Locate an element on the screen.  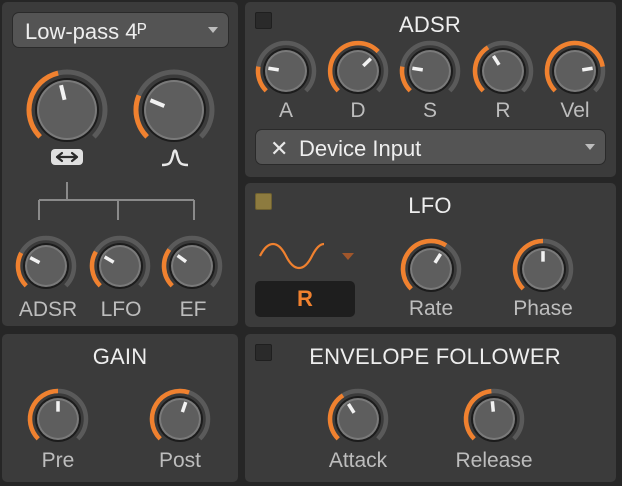
lfo-rate-label: Rate is located at coordinates (431, 308).